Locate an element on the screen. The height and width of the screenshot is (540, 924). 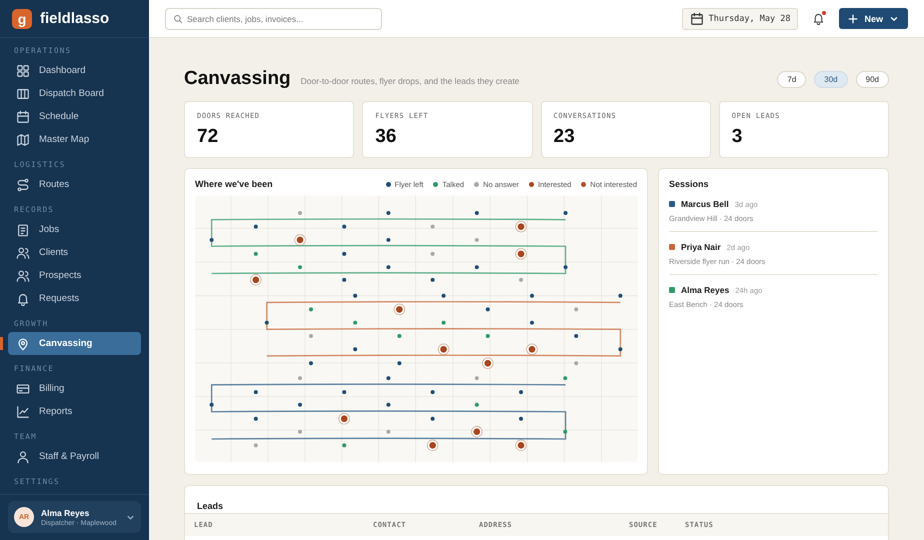
route-icon is located at coordinates (23, 185).